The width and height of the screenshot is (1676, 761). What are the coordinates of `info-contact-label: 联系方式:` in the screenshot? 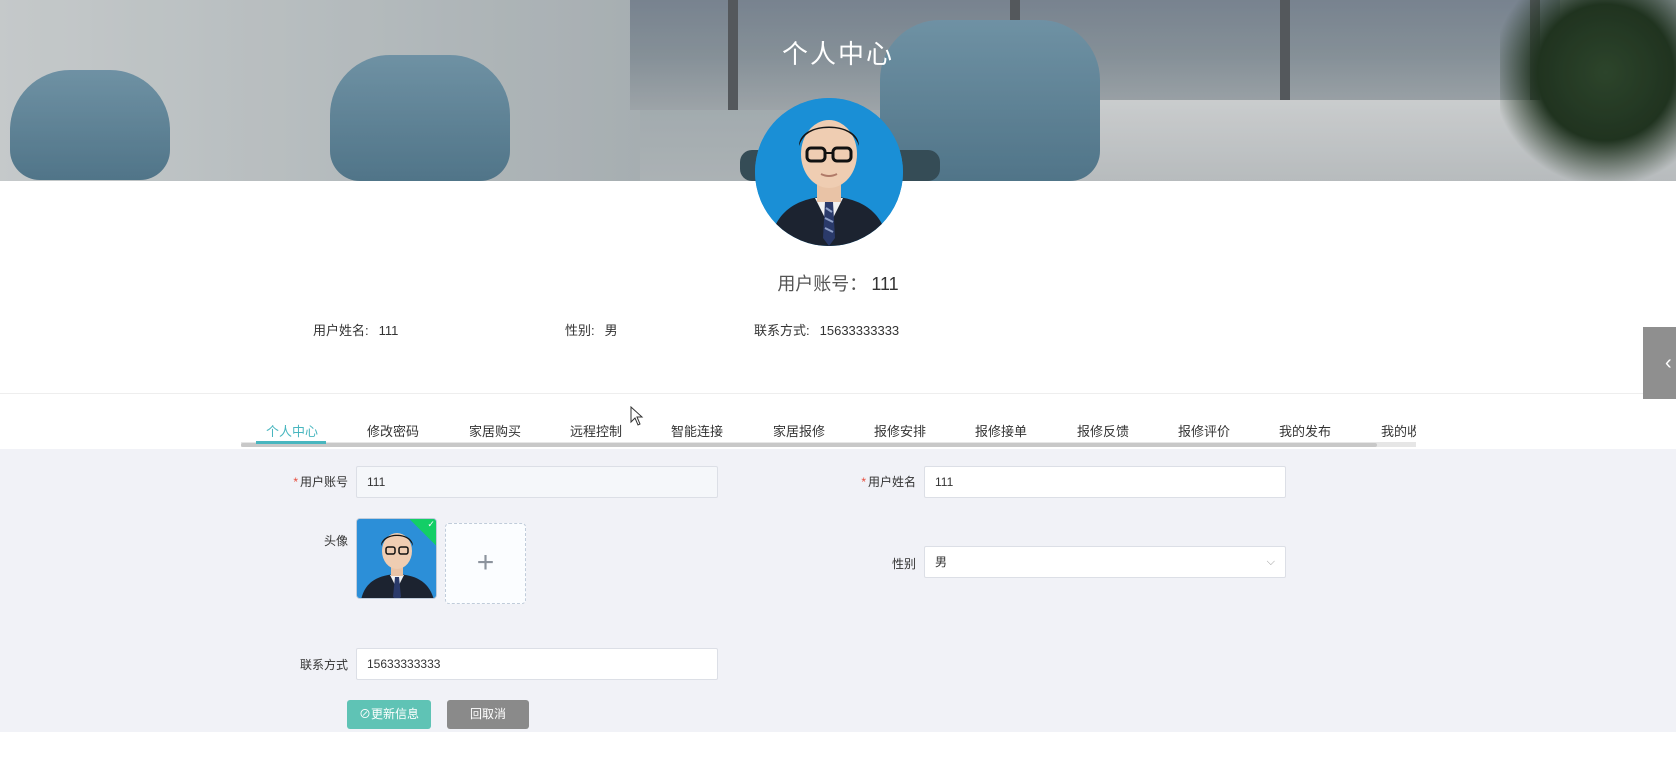 It's located at (782, 330).